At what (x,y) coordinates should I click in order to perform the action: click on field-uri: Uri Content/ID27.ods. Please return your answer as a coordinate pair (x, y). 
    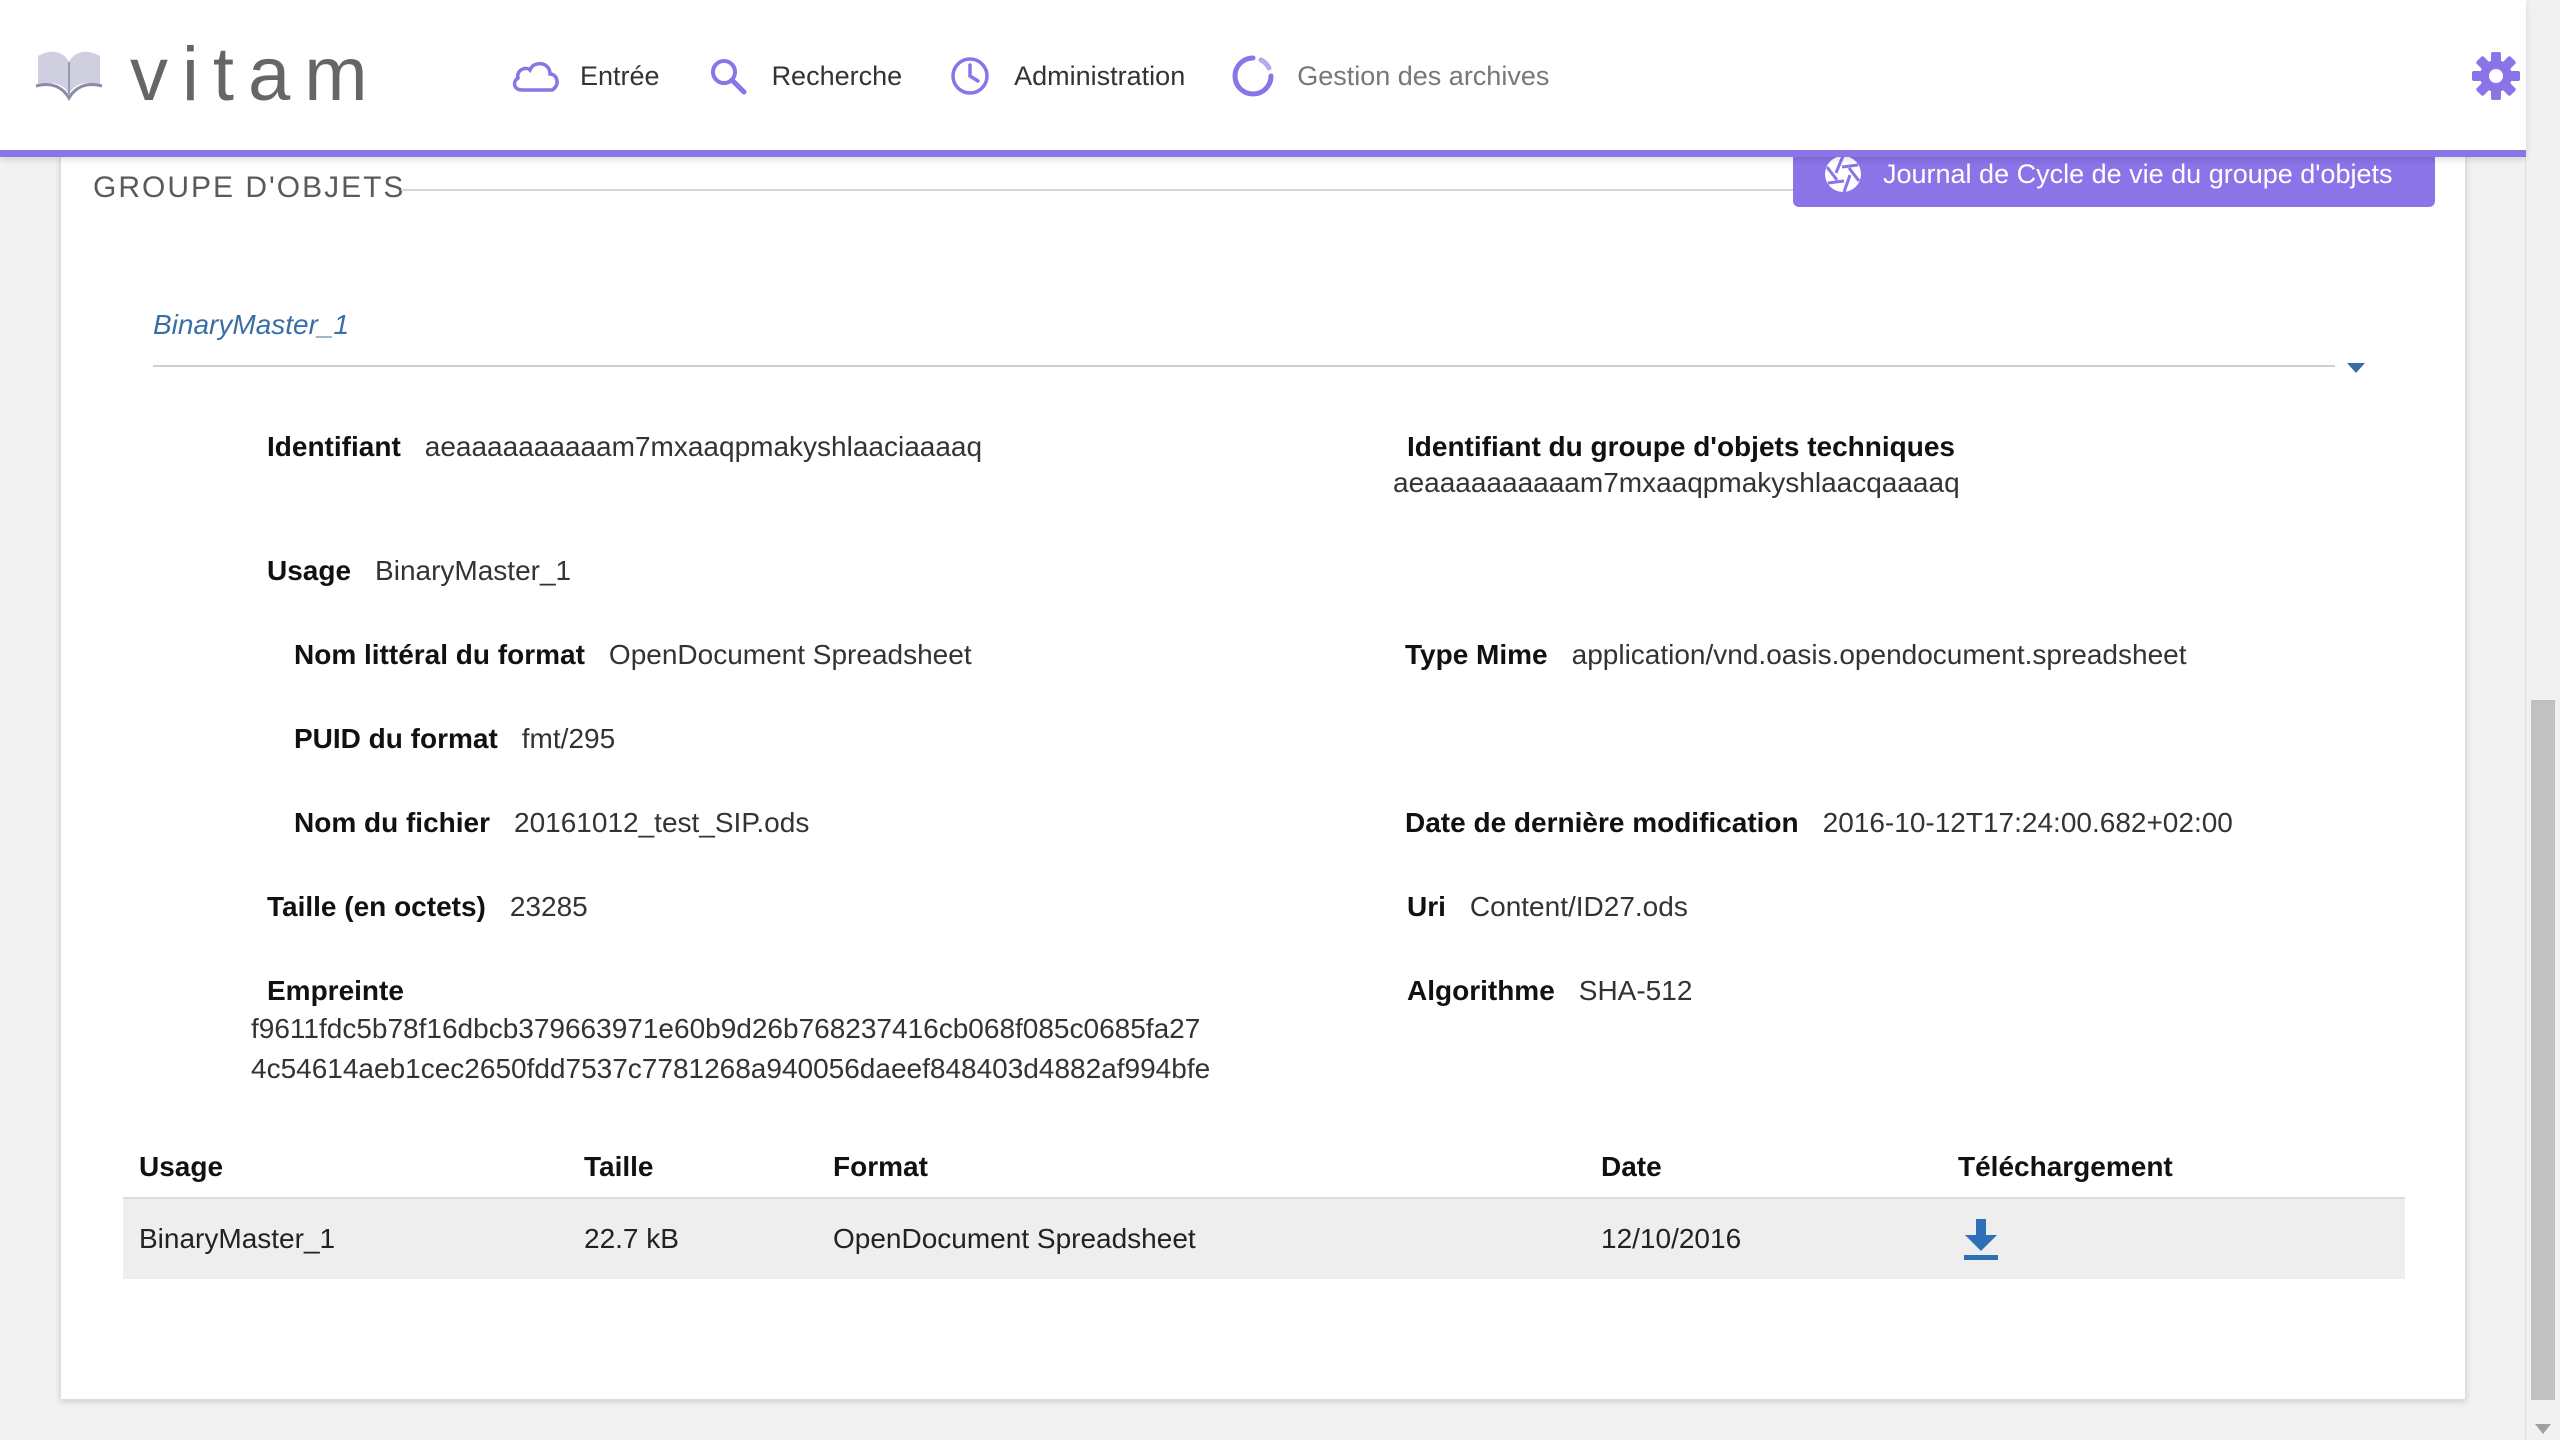
    Looking at the image, I should click on (1547, 907).